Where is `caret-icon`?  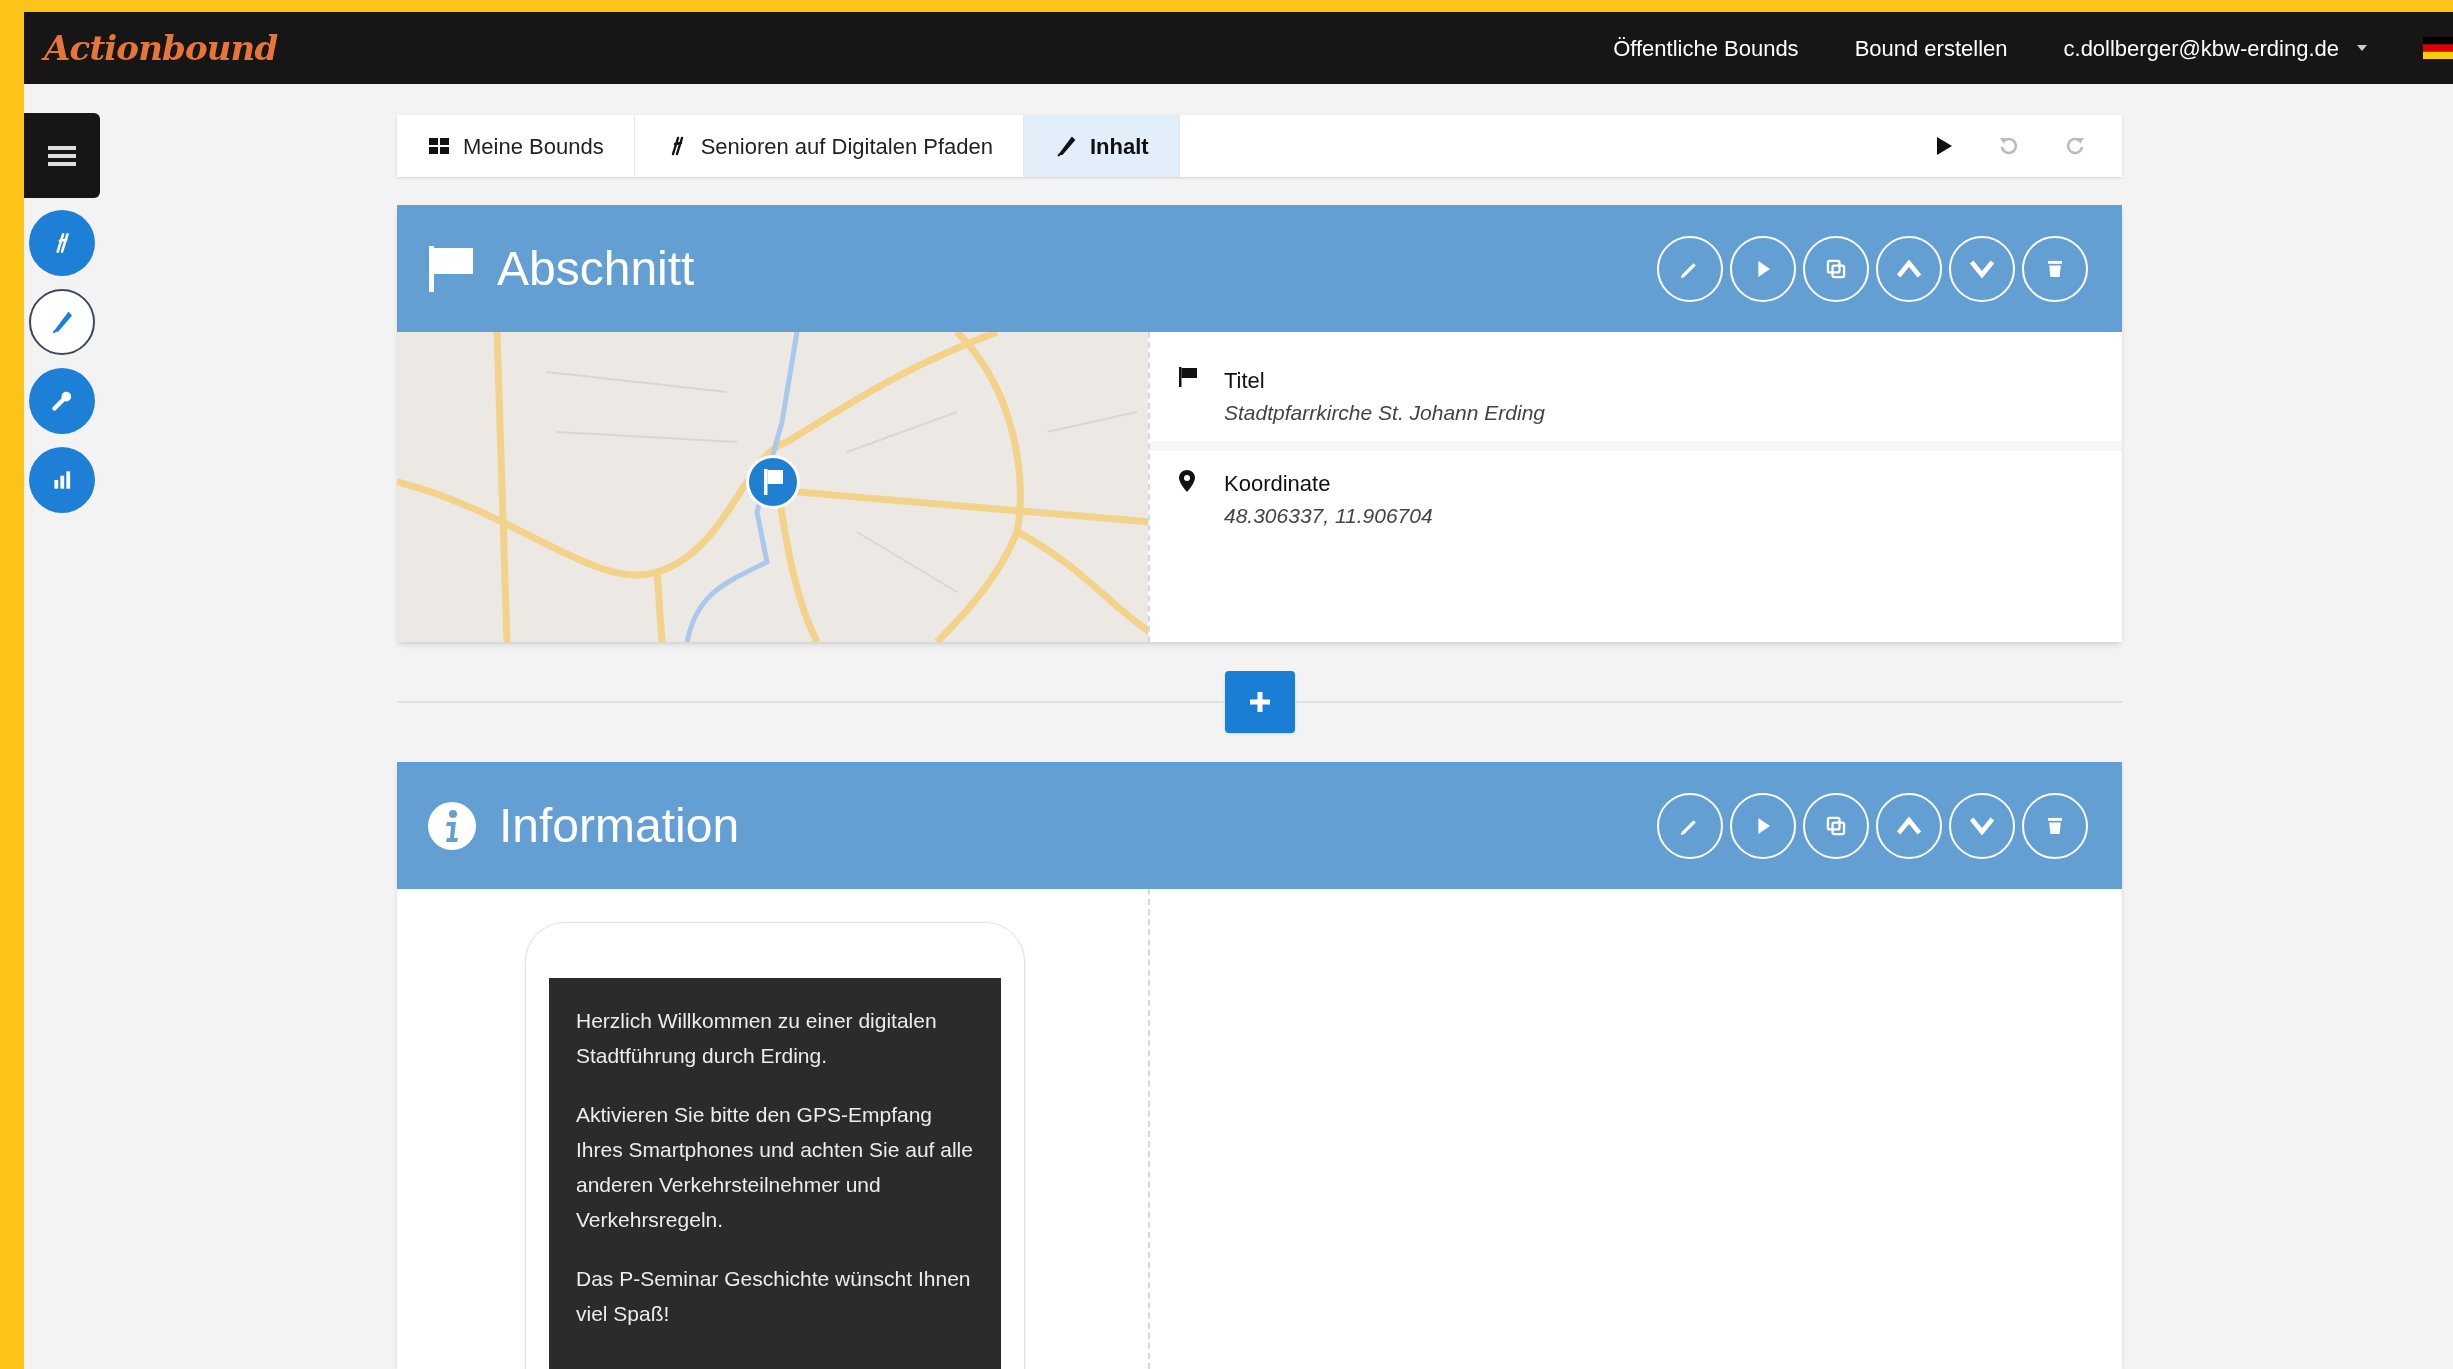
caret-icon is located at coordinates (2362, 48).